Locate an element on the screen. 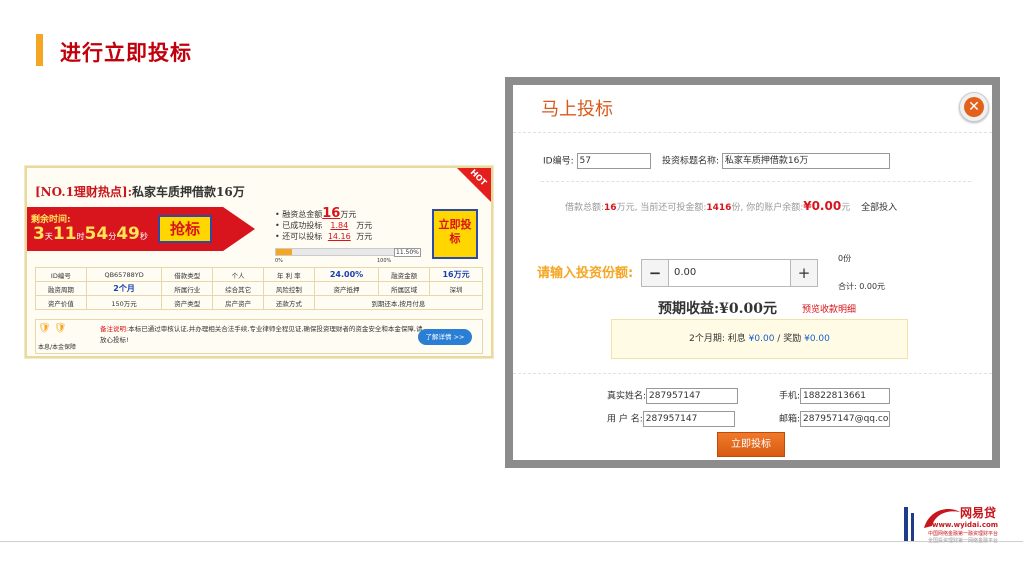  realname-row: 真实姓名: 287957147 is located at coordinates (673, 396).